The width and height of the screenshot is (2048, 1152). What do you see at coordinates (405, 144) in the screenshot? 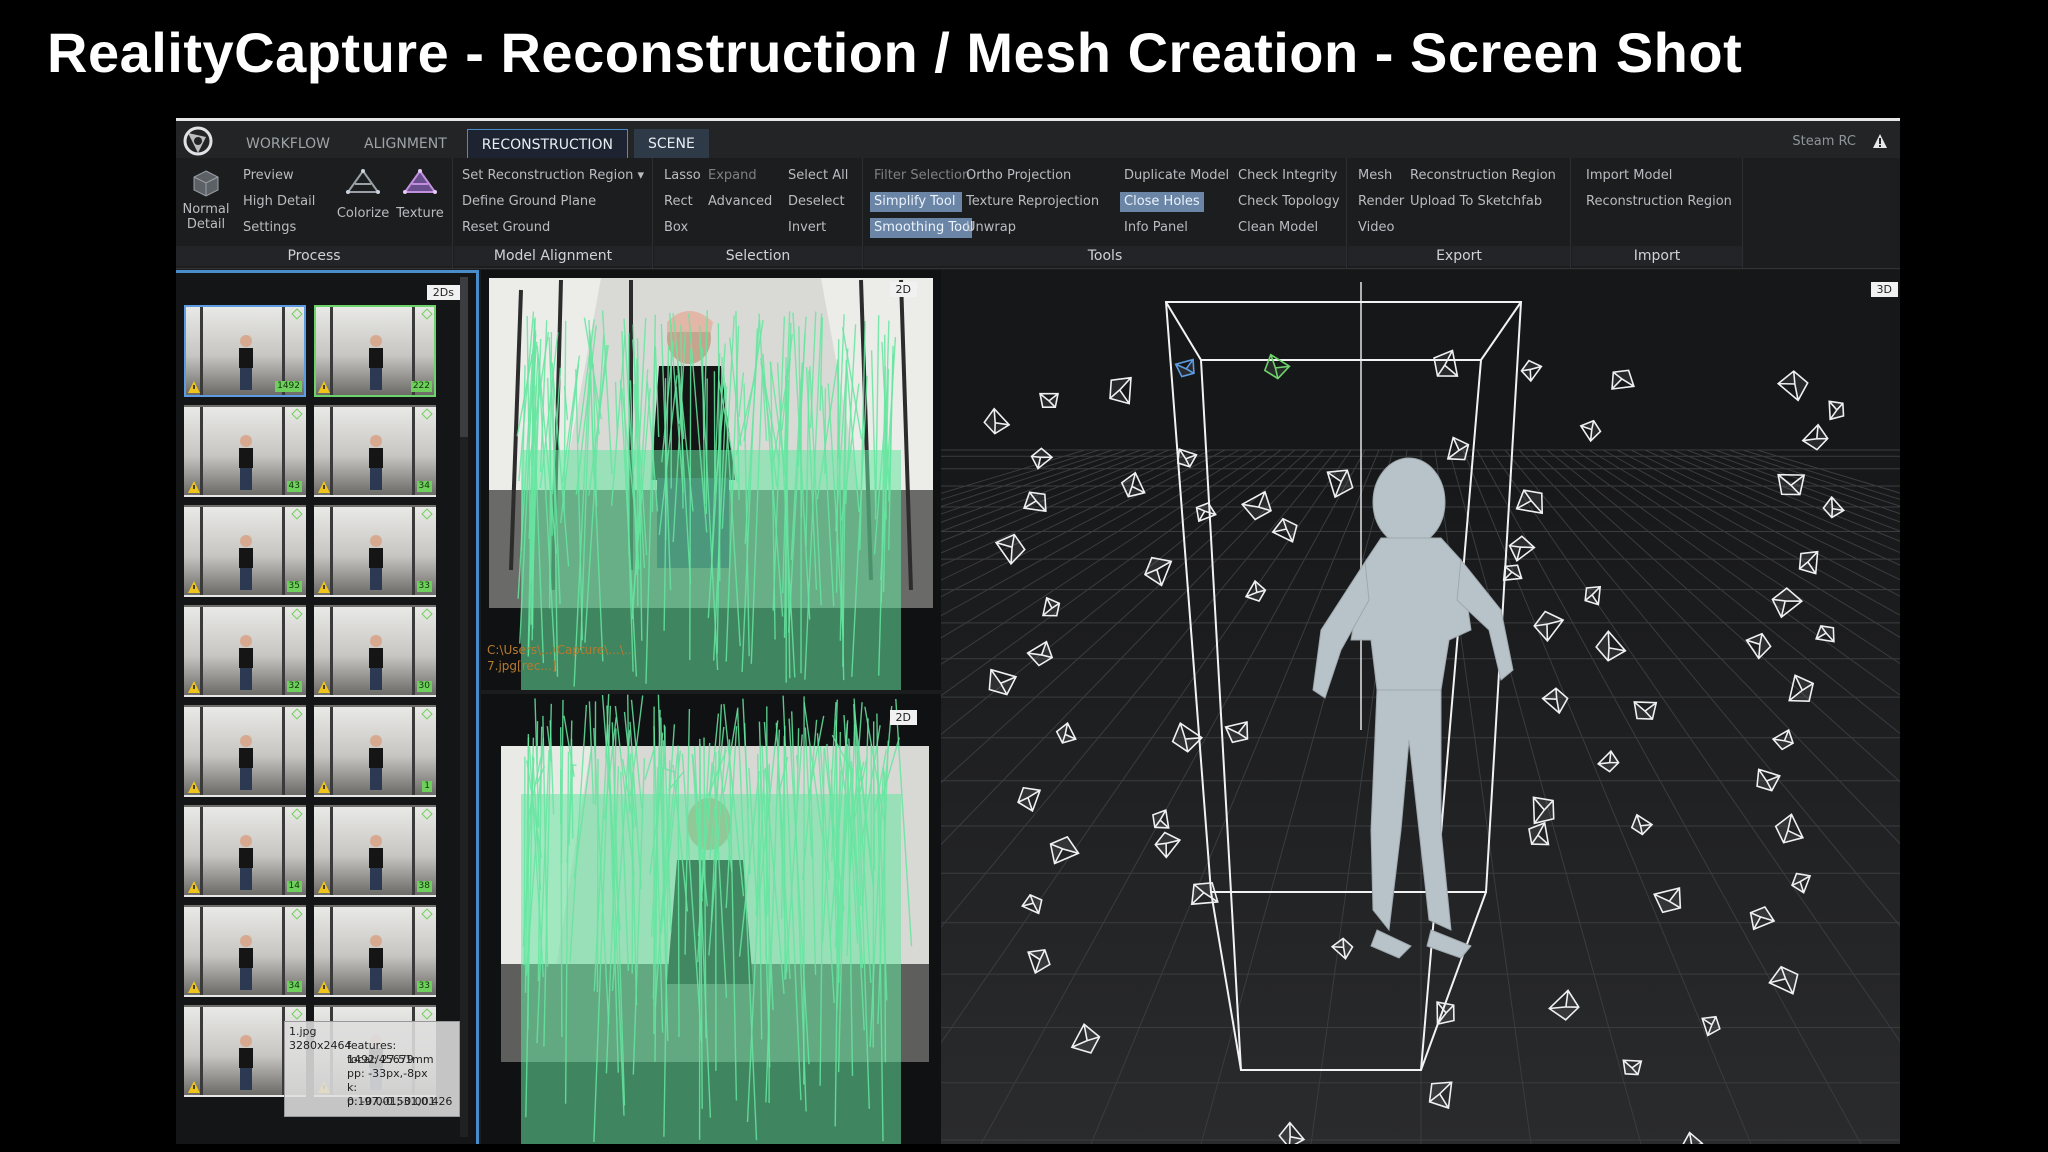
I see `tab-alignment: ALIGNMENT` at bounding box center [405, 144].